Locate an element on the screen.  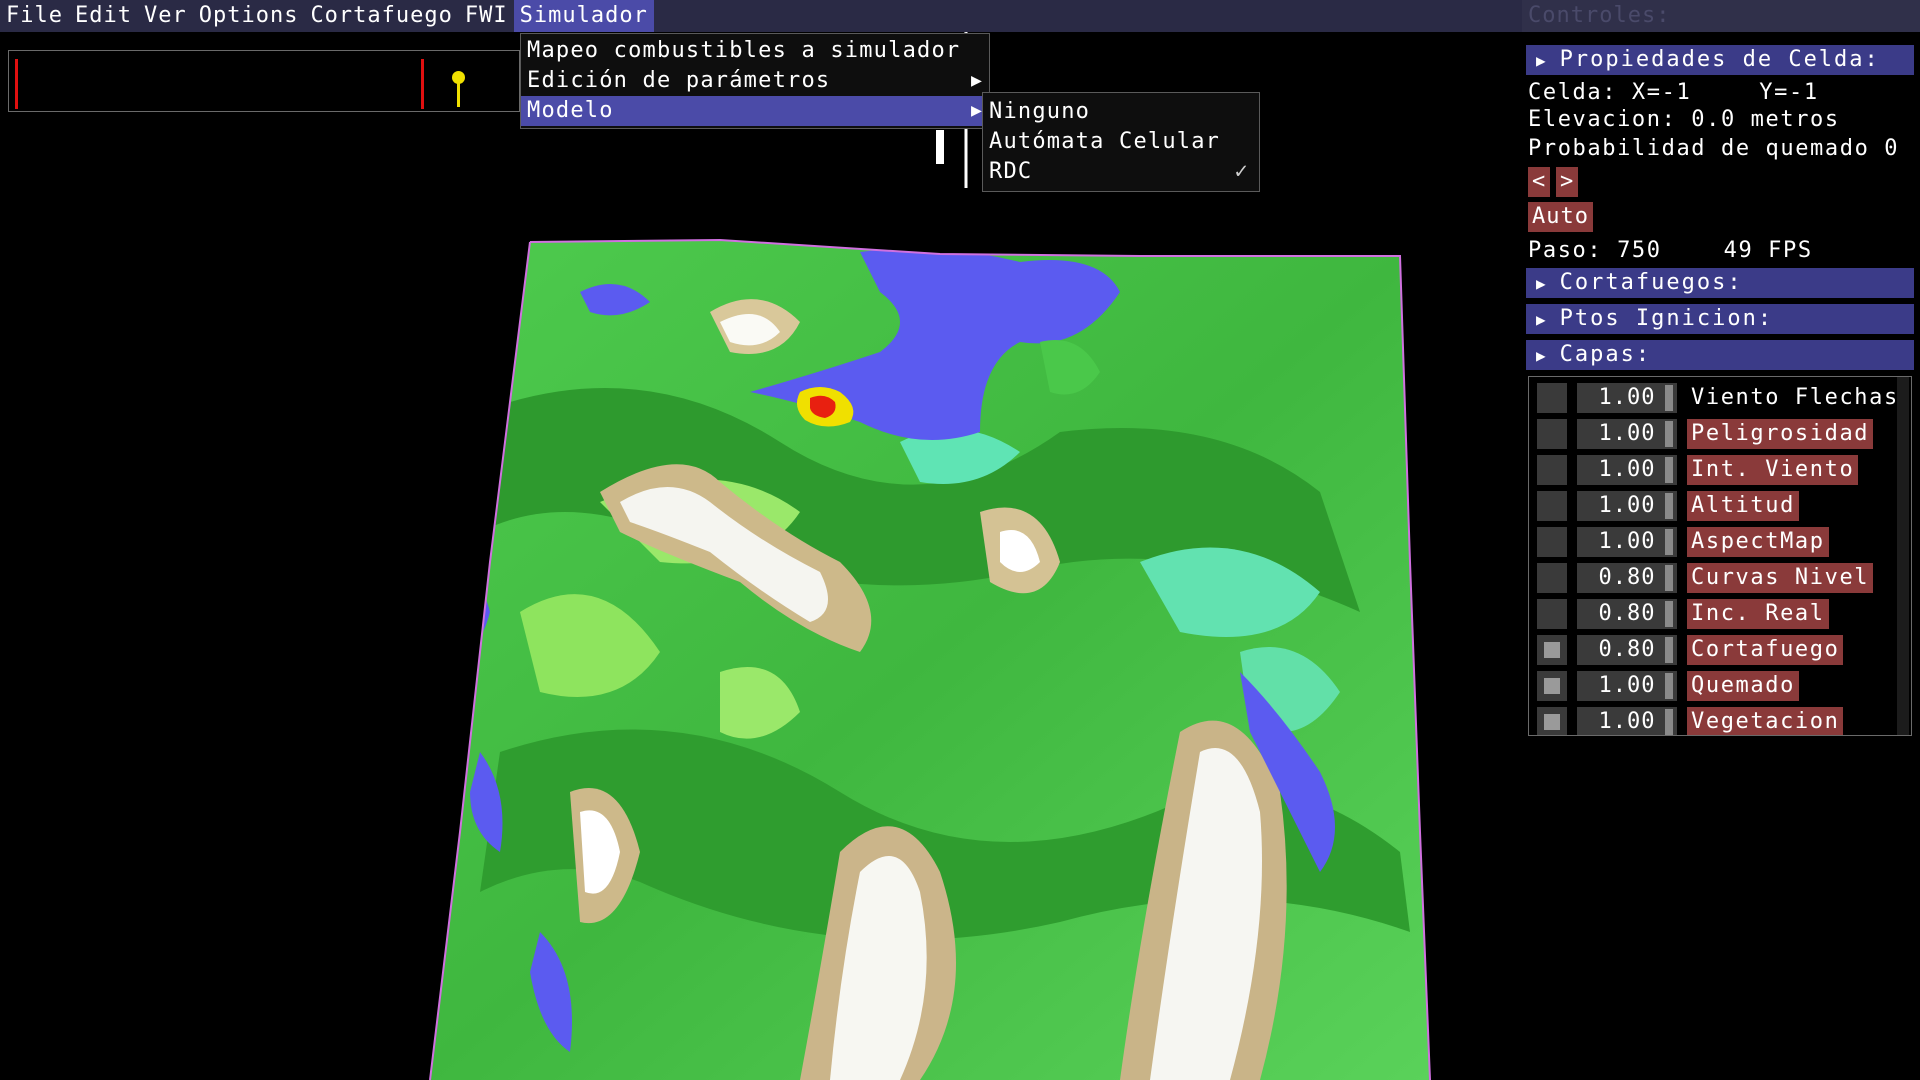
layer-row: 1.00 Altitud is located at coordinates (1714, 505).